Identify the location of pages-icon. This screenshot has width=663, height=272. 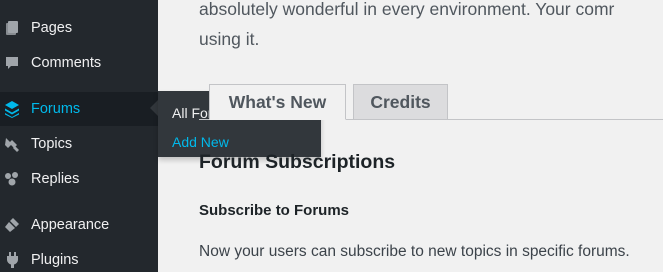
(12, 28).